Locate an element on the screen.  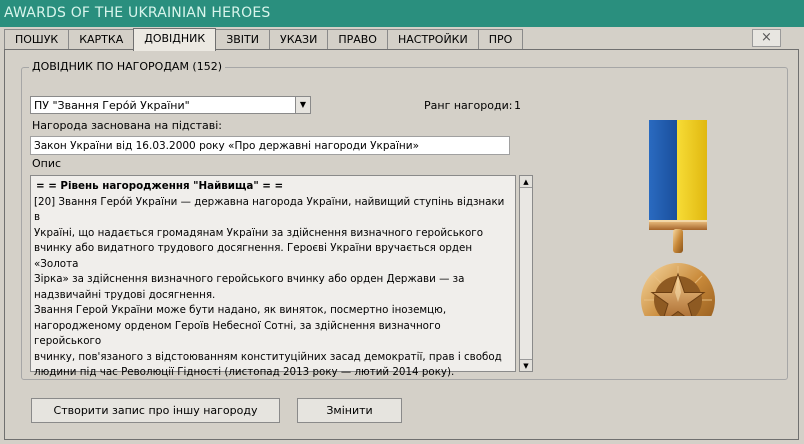
award-select: ПУ "Звання Геро́й України" ▼ is located at coordinates (170, 105).